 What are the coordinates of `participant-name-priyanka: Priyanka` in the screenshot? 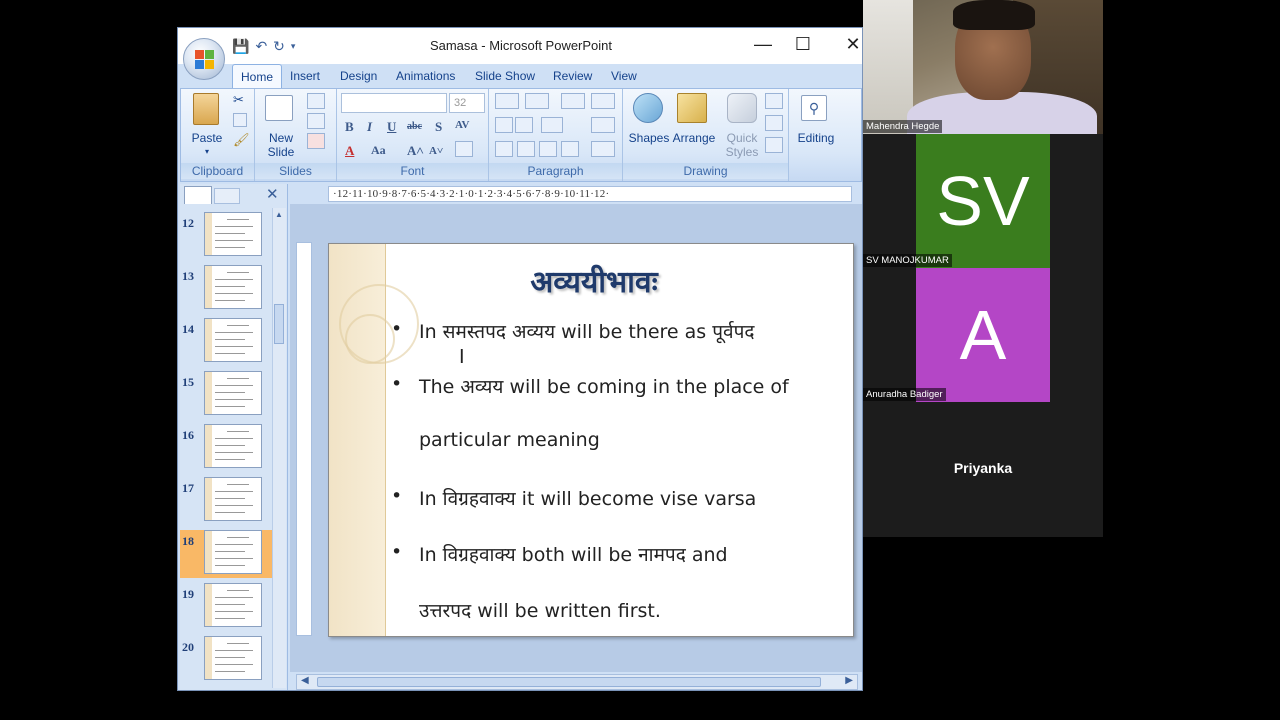 It's located at (983, 468).